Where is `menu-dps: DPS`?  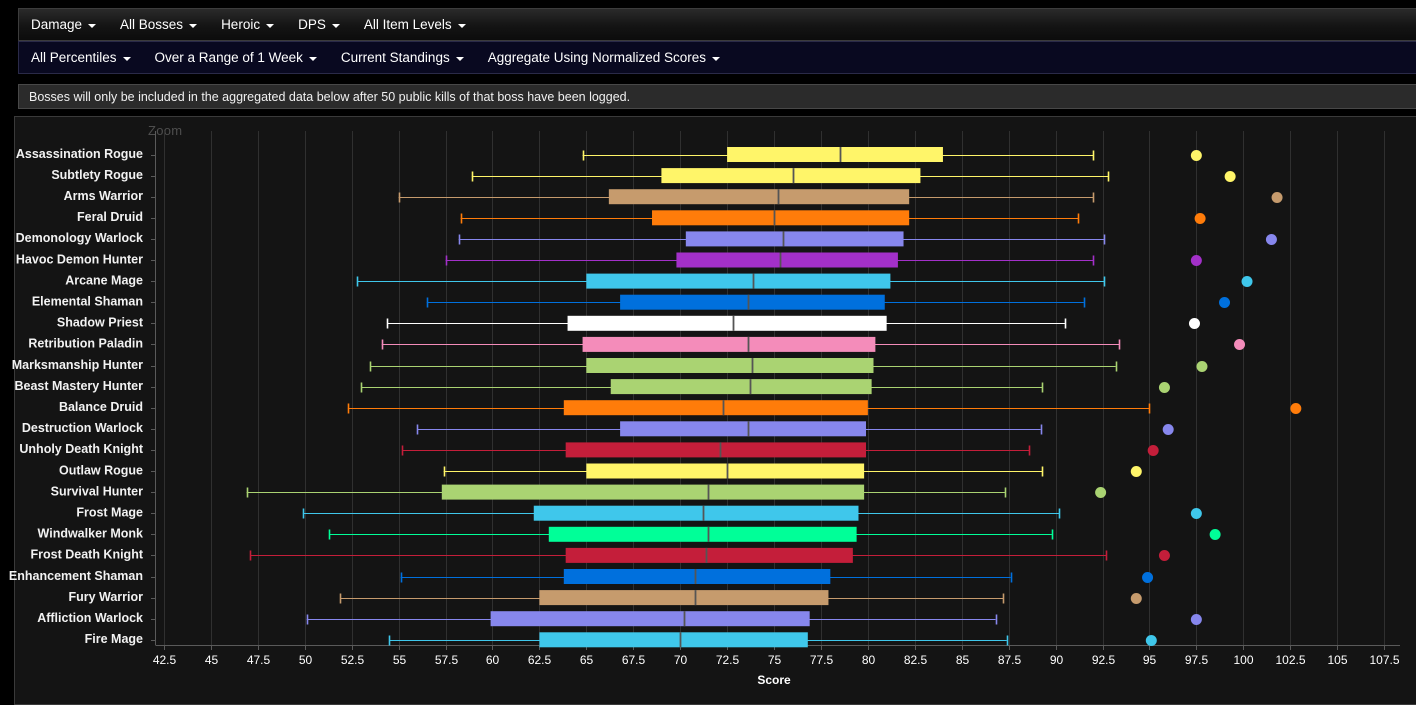 menu-dps: DPS is located at coordinates (319, 24).